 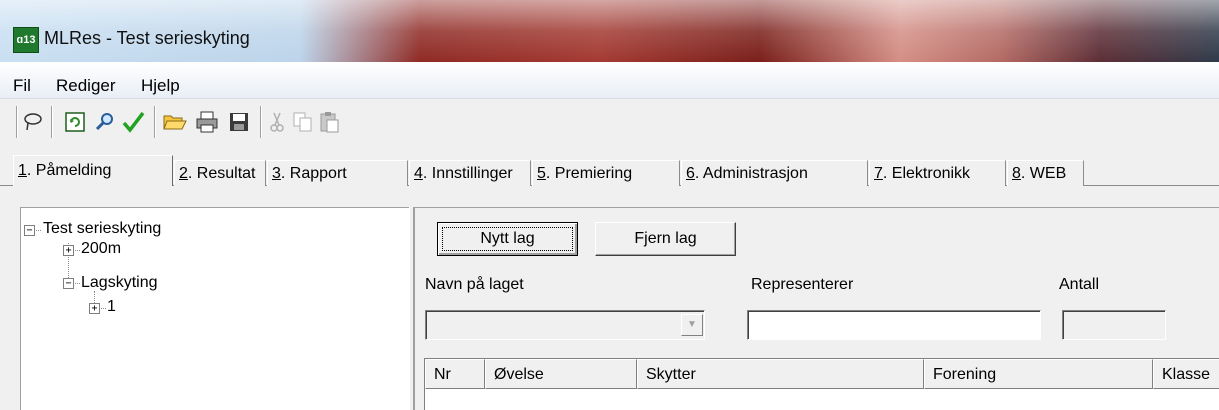 What do you see at coordinates (277, 122) in the screenshot?
I see `cut-icon` at bounding box center [277, 122].